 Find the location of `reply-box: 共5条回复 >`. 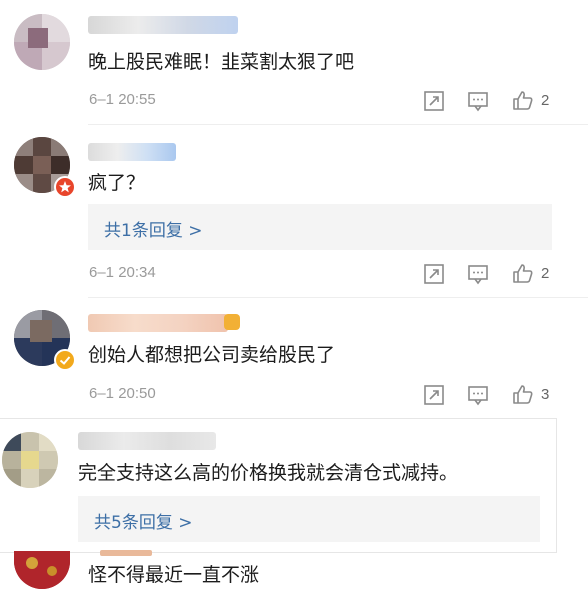

reply-box: 共5条回复 > is located at coordinates (309, 519).